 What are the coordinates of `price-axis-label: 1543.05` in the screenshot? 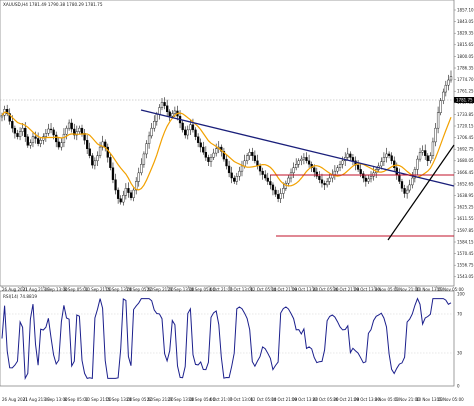 It's located at (465, 276).